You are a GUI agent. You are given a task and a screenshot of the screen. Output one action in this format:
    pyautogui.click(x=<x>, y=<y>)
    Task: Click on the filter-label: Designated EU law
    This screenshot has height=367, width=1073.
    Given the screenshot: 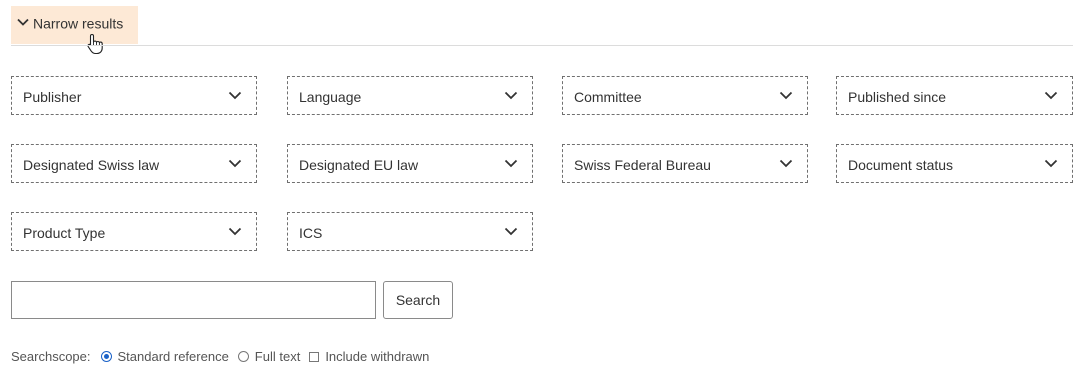 What is the action you would take?
    pyautogui.click(x=359, y=165)
    